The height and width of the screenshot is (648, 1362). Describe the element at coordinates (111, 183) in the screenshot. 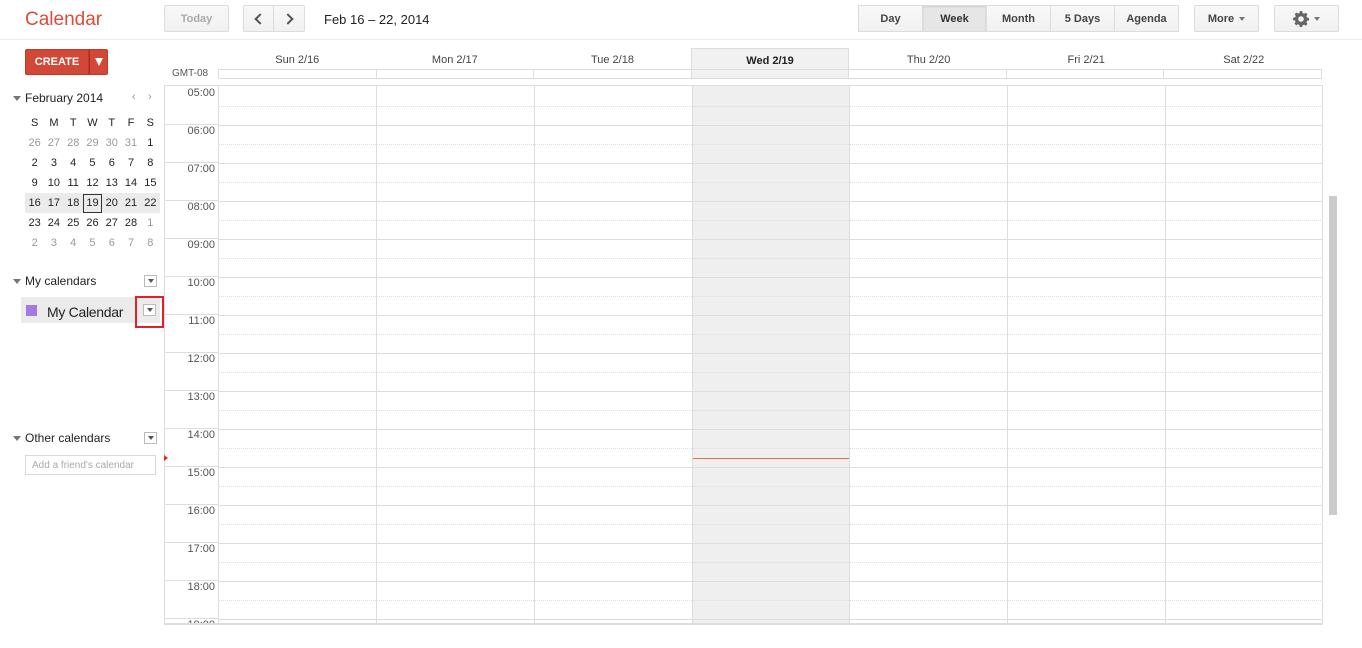

I see `mini-calendar-day: 13` at that location.